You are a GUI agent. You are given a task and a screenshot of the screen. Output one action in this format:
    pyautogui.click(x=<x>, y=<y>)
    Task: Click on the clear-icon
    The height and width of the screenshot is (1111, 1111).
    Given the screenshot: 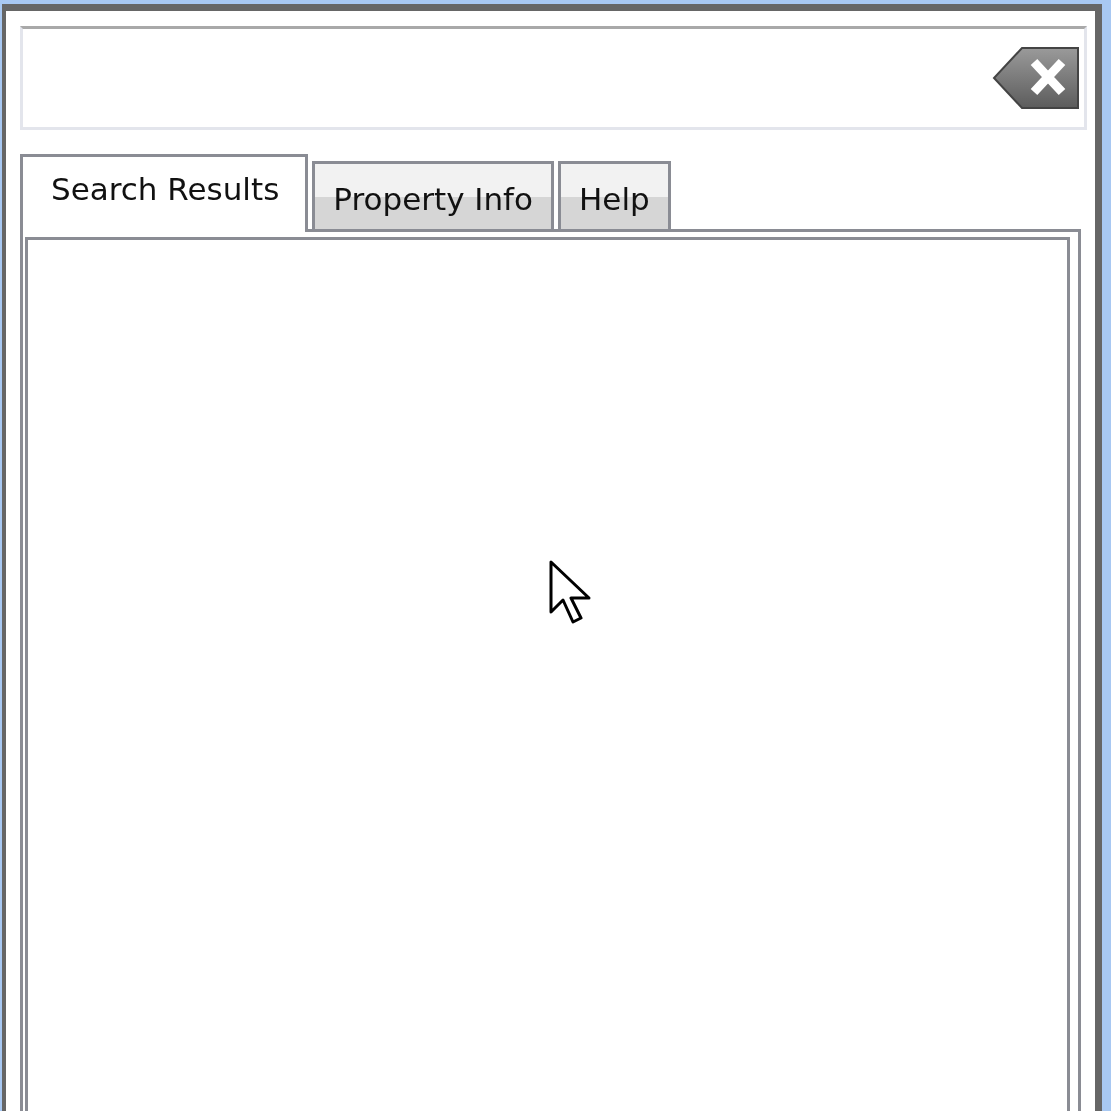 What is the action you would take?
    pyautogui.click(x=1036, y=78)
    